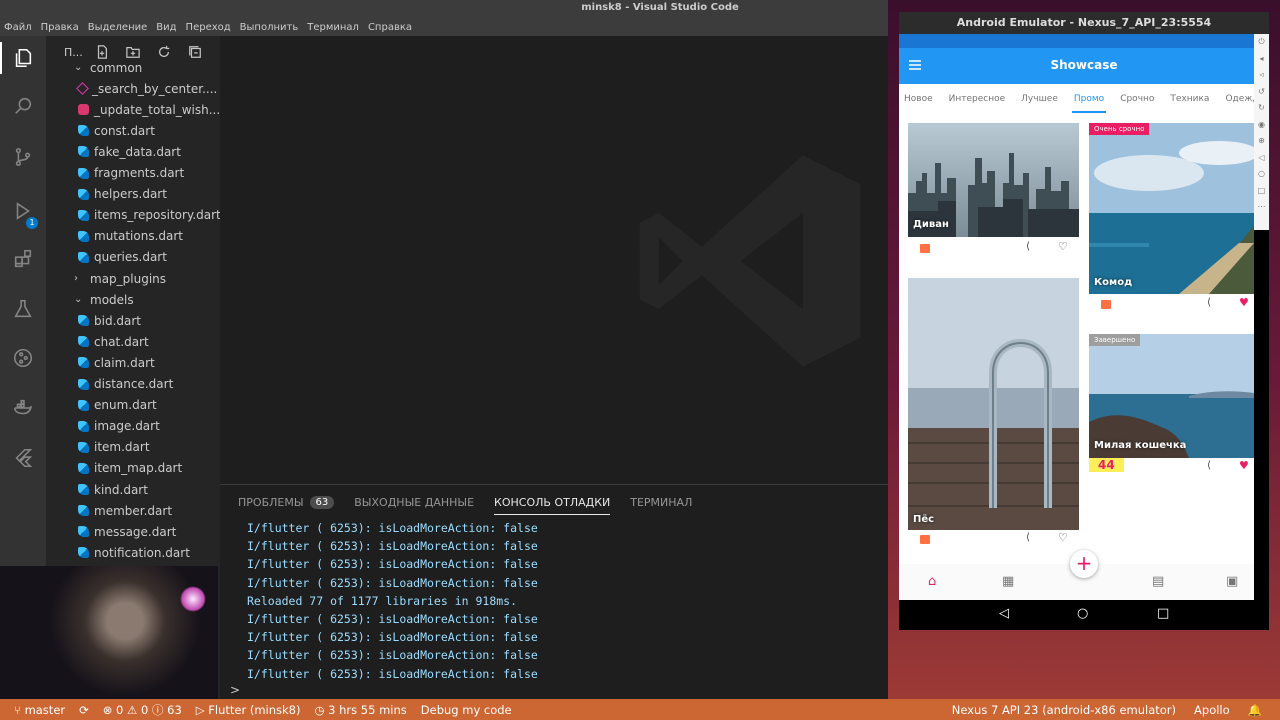 This screenshot has height=720, width=1280. I want to click on console-prompt: >, so click(235, 690).